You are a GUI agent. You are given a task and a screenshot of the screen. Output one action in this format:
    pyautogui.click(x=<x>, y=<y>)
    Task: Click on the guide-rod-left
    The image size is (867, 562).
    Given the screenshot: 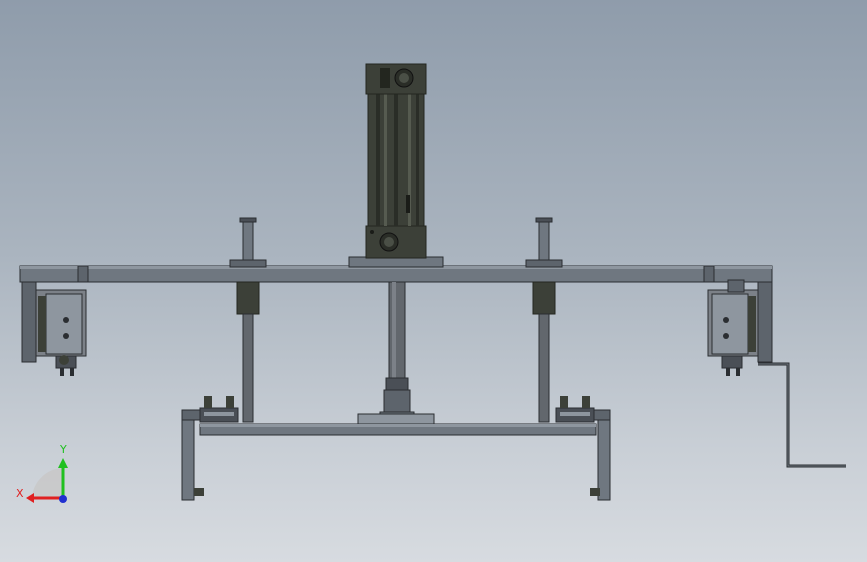 What is the action you would take?
    pyautogui.click(x=248, y=320)
    